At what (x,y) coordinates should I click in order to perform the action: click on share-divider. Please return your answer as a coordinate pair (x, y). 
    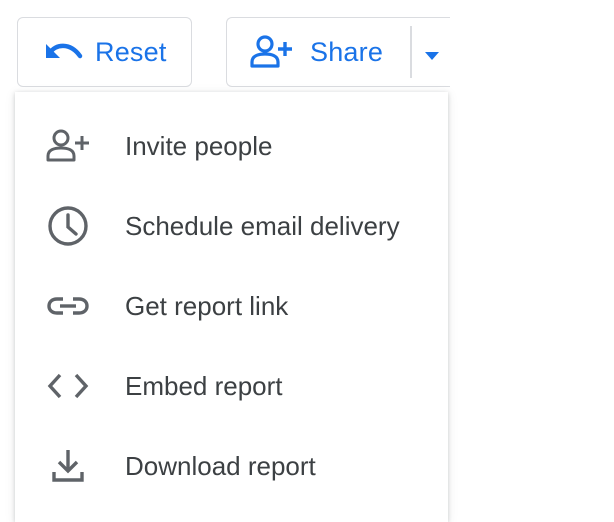
    Looking at the image, I should click on (411, 52).